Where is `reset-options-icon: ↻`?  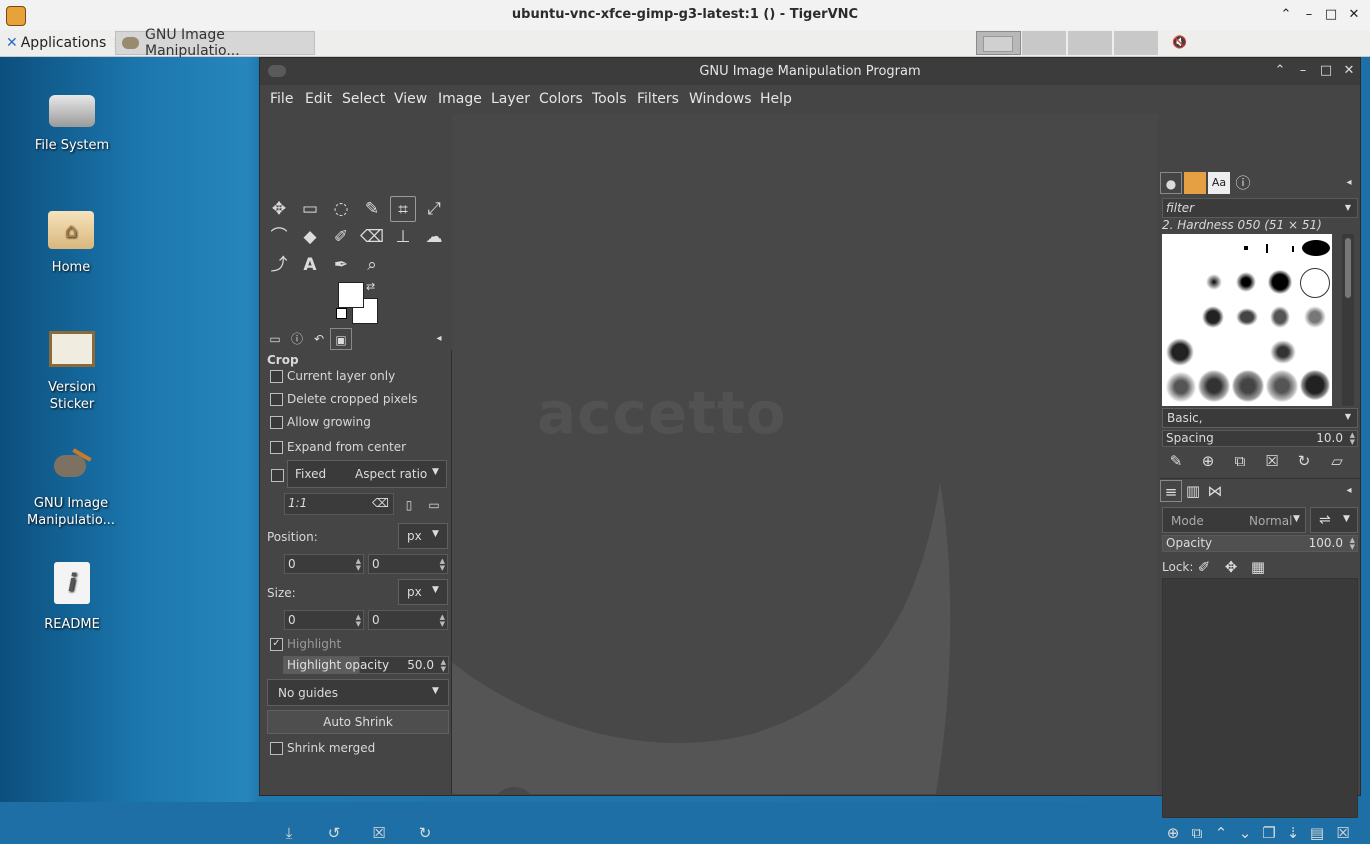
reset-options-icon: ↻ is located at coordinates (425, 833).